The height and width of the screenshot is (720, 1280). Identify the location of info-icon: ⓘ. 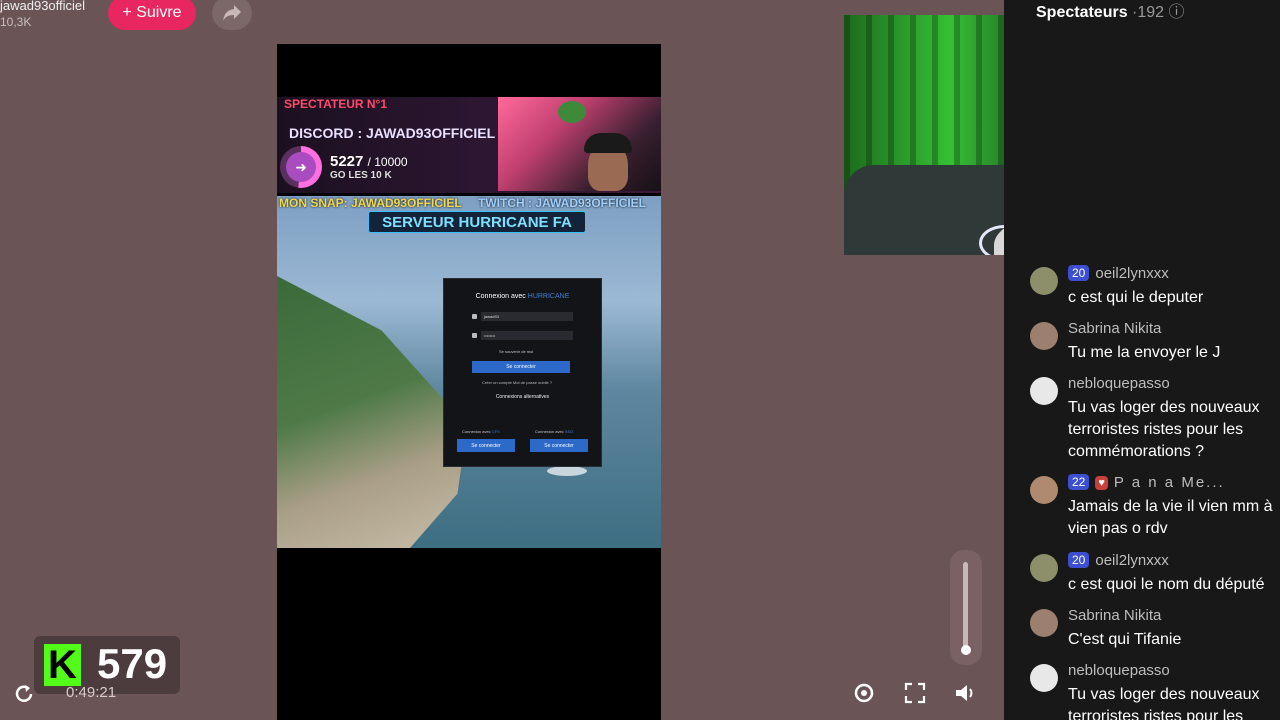
(1177, 12).